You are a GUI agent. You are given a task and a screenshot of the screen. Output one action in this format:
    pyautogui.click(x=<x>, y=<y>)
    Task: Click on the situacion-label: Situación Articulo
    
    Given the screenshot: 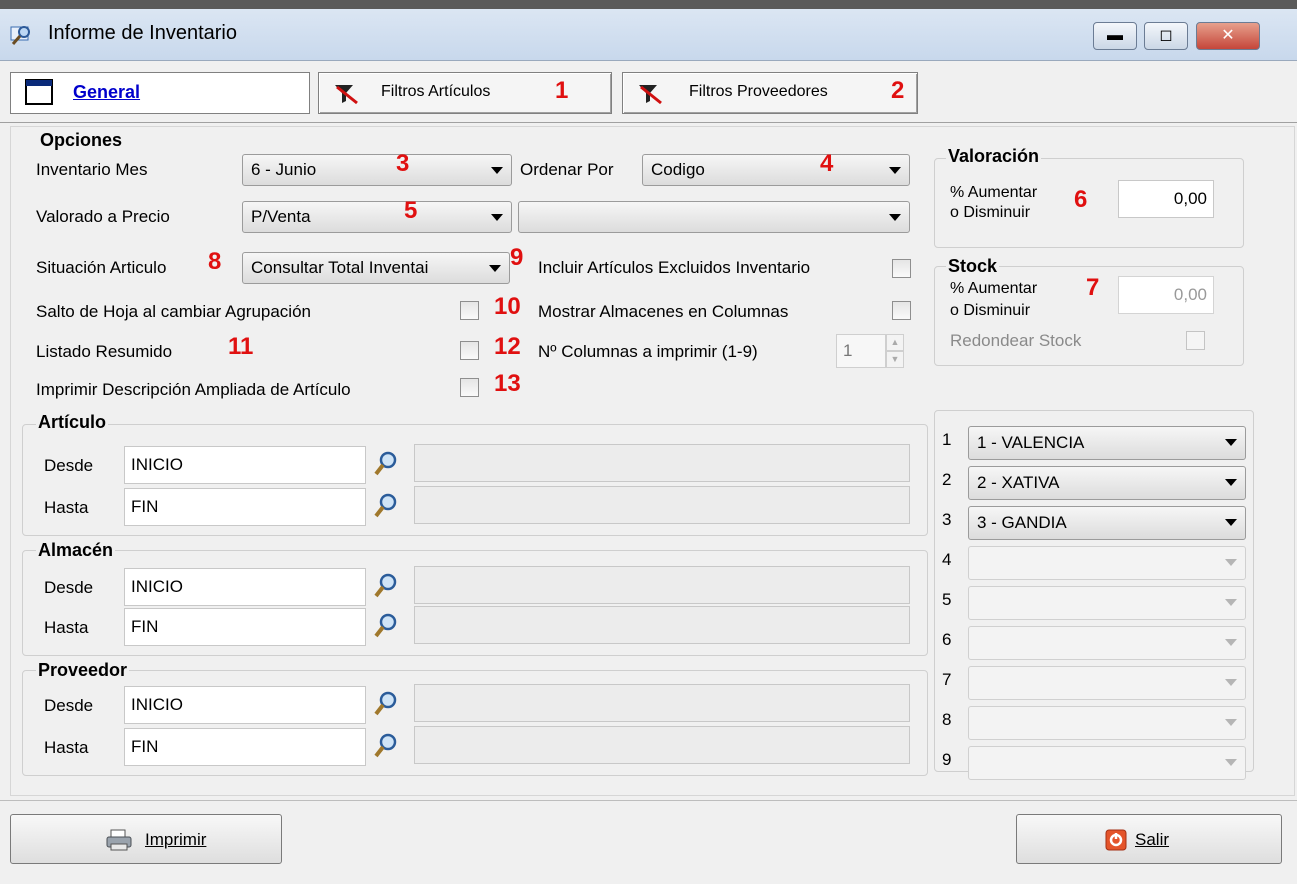 What is the action you would take?
    pyautogui.click(x=101, y=267)
    